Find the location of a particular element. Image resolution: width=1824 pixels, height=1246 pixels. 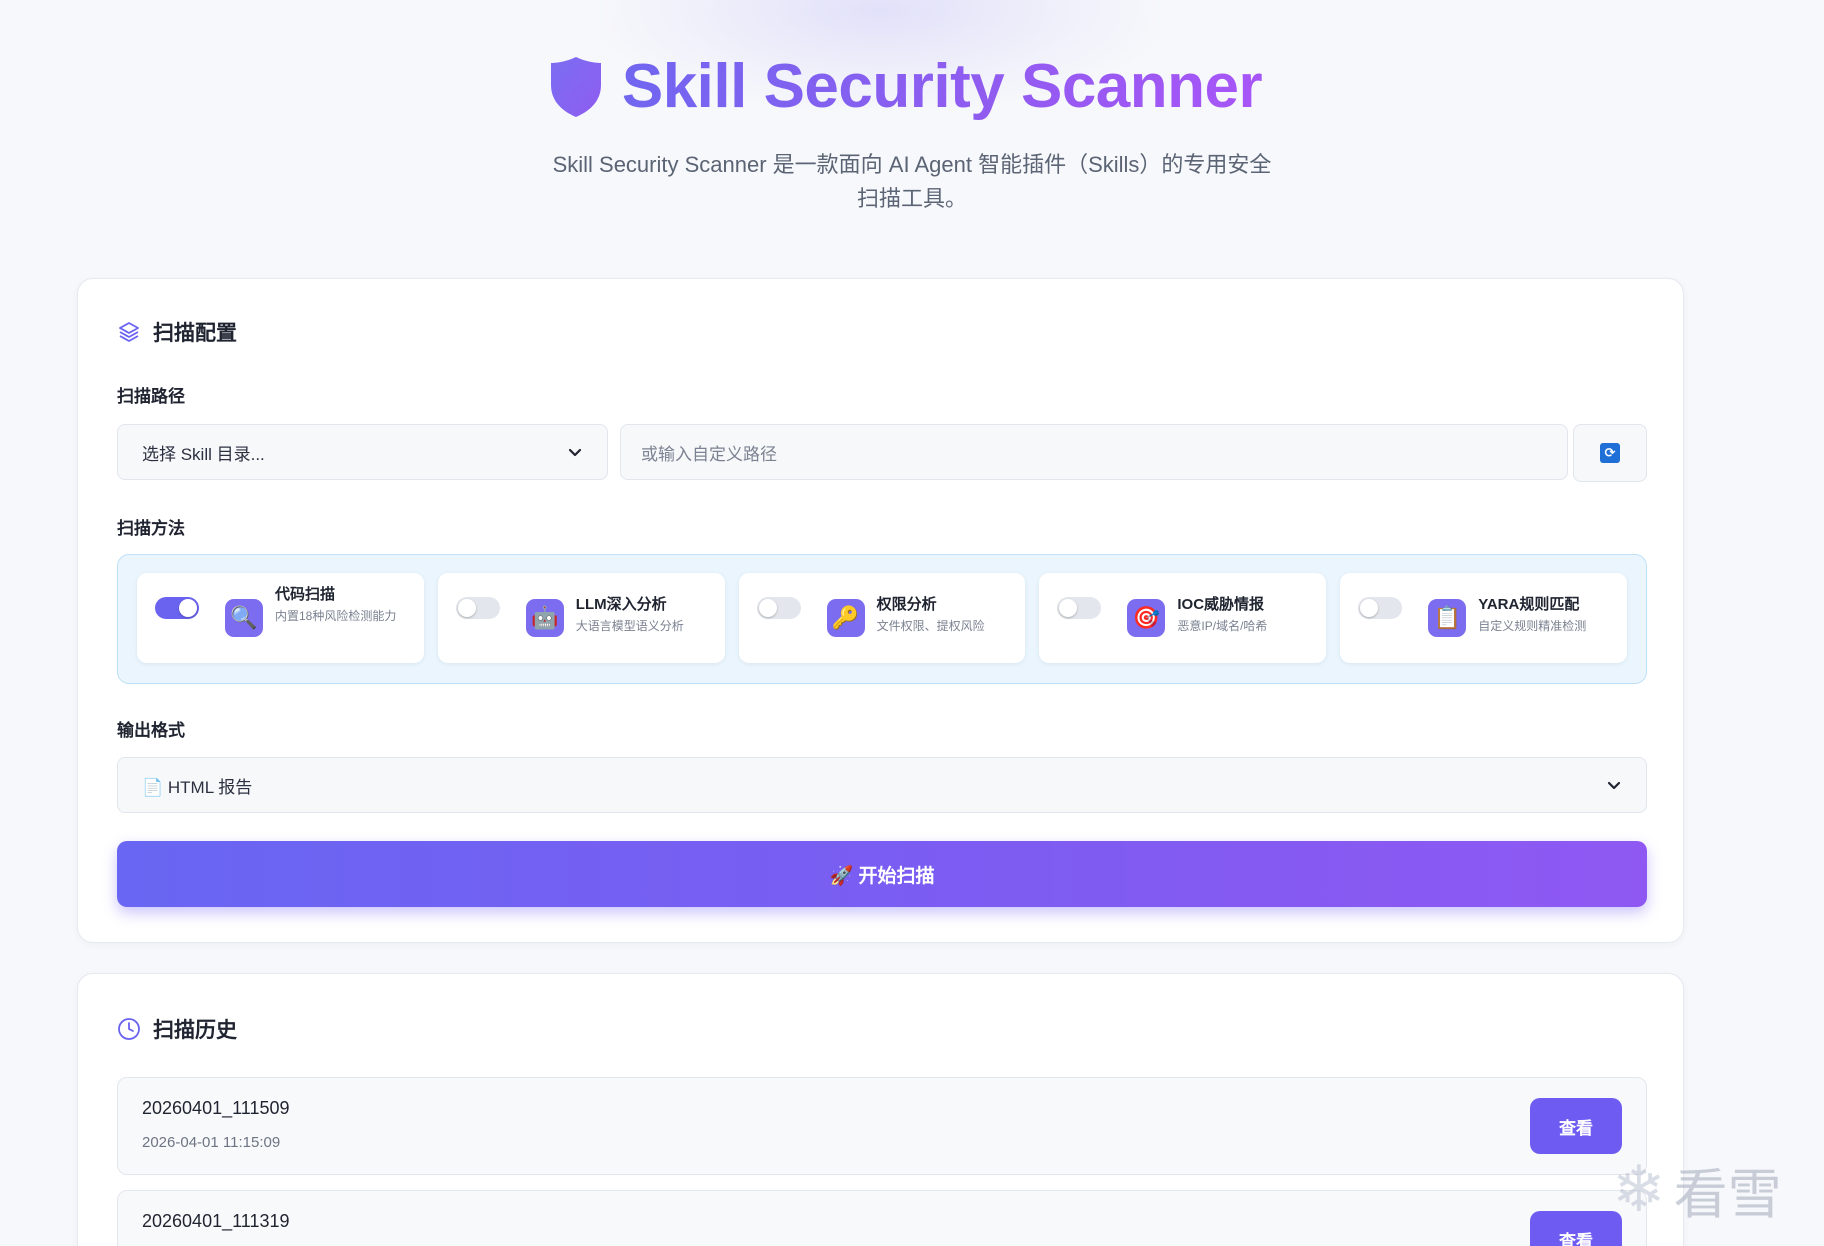

method-desc: 恶意IP/域名/哈希 is located at coordinates (1222, 626).